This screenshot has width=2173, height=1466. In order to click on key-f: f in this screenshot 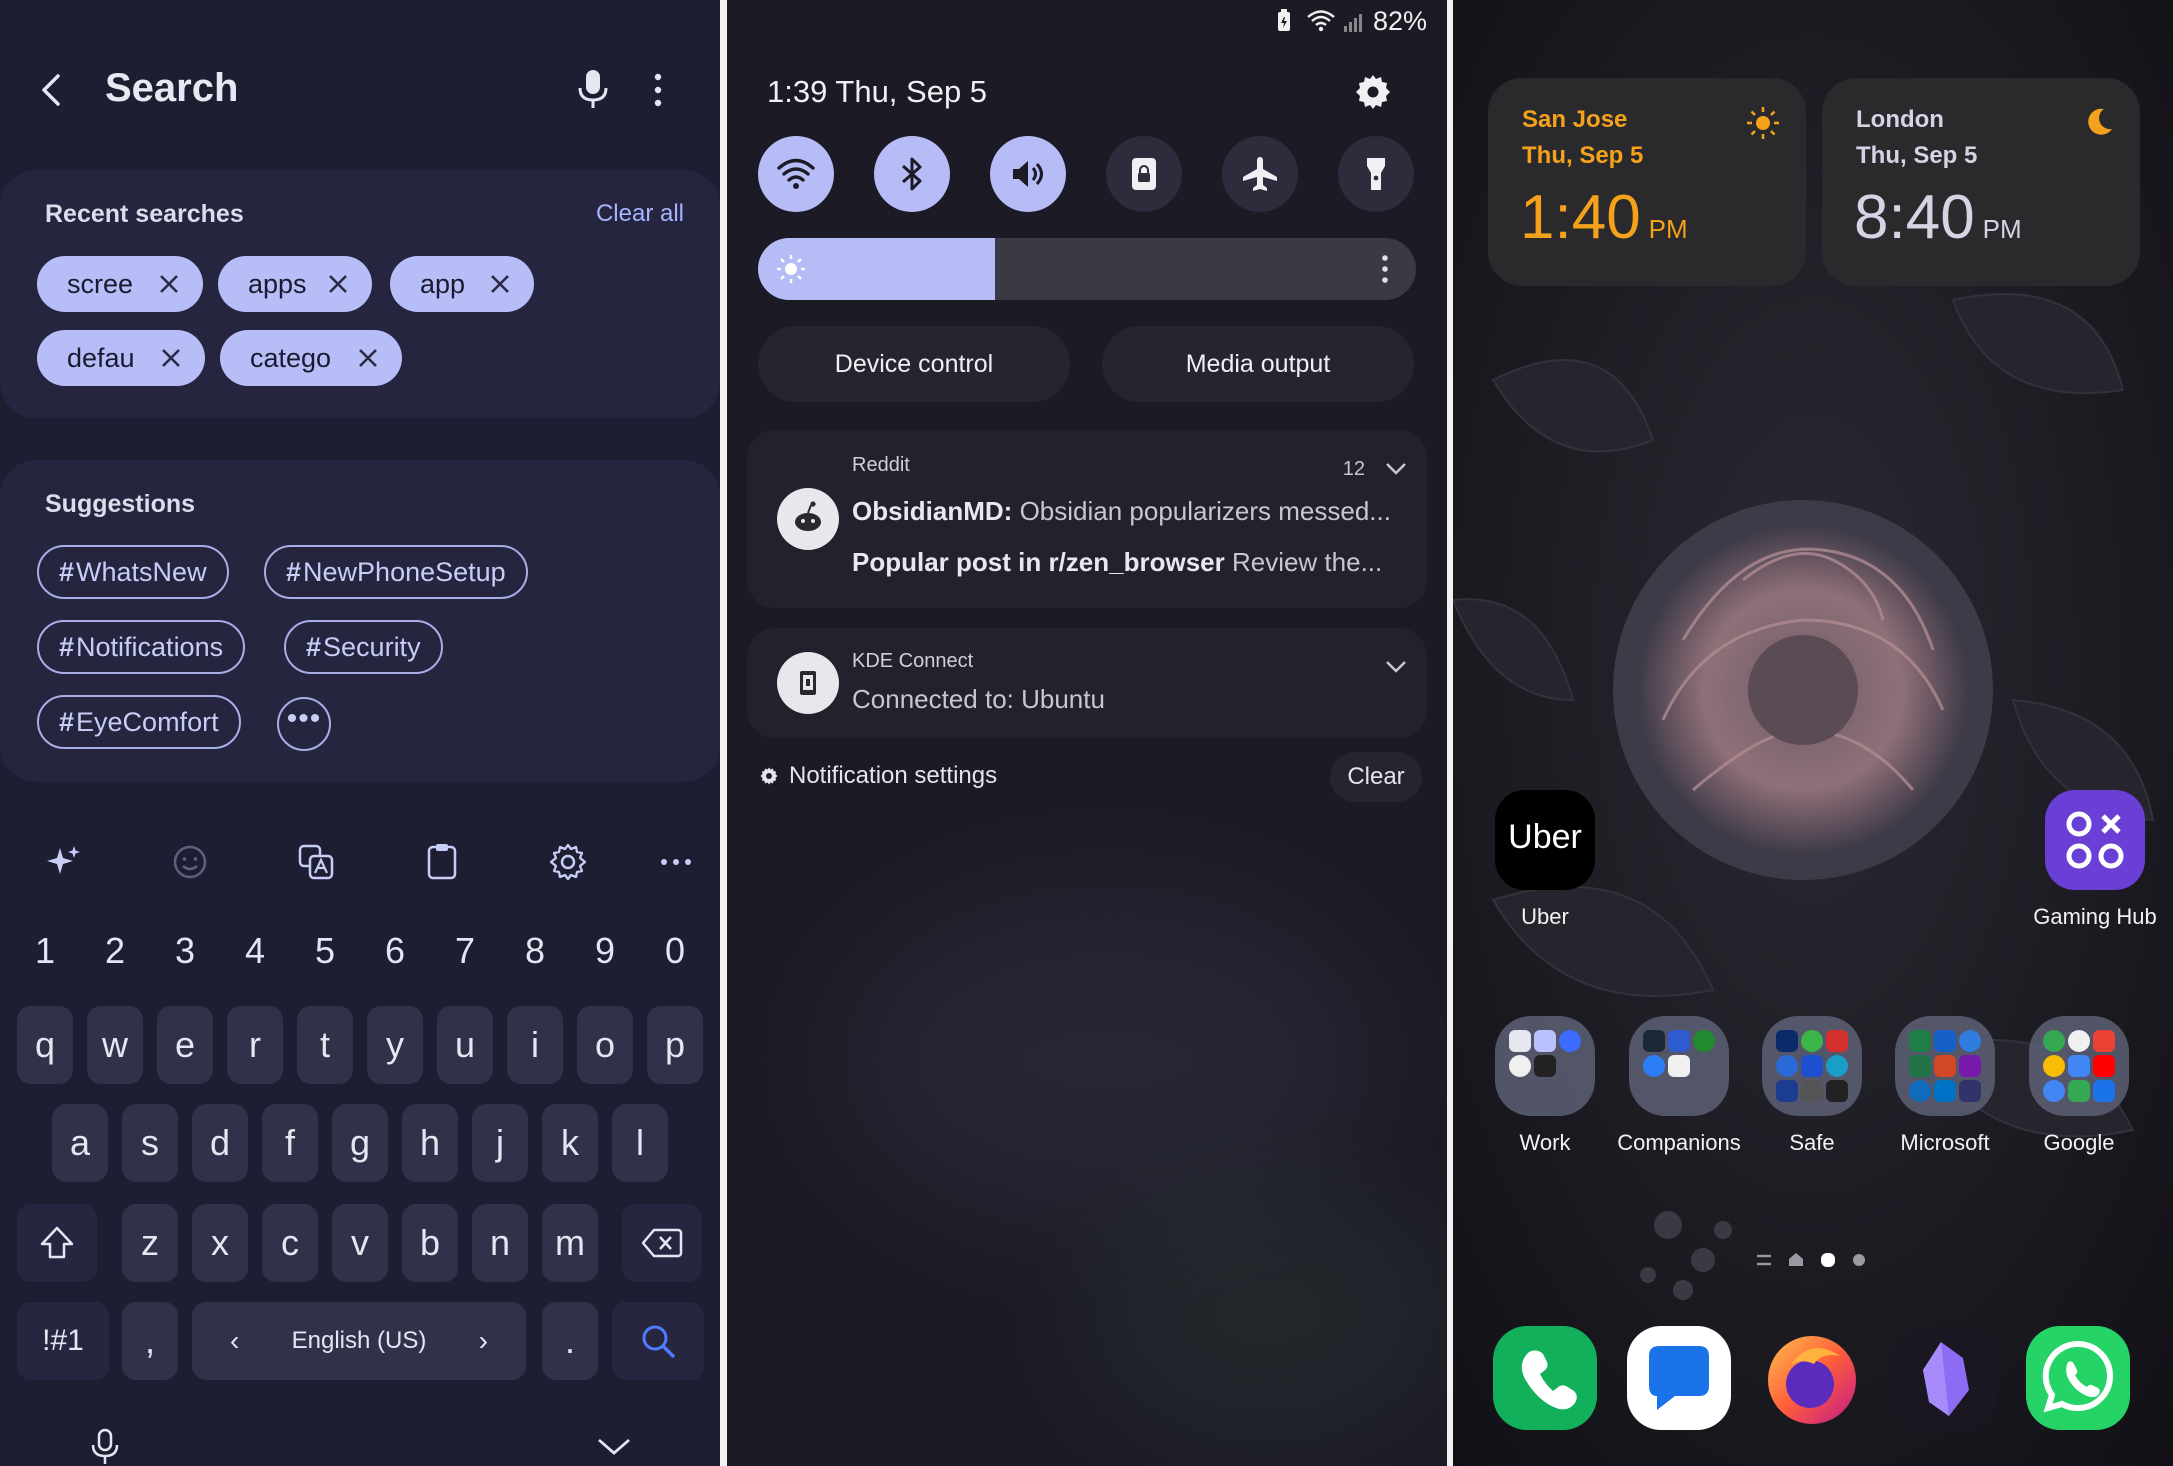, I will do `click(290, 1143)`.